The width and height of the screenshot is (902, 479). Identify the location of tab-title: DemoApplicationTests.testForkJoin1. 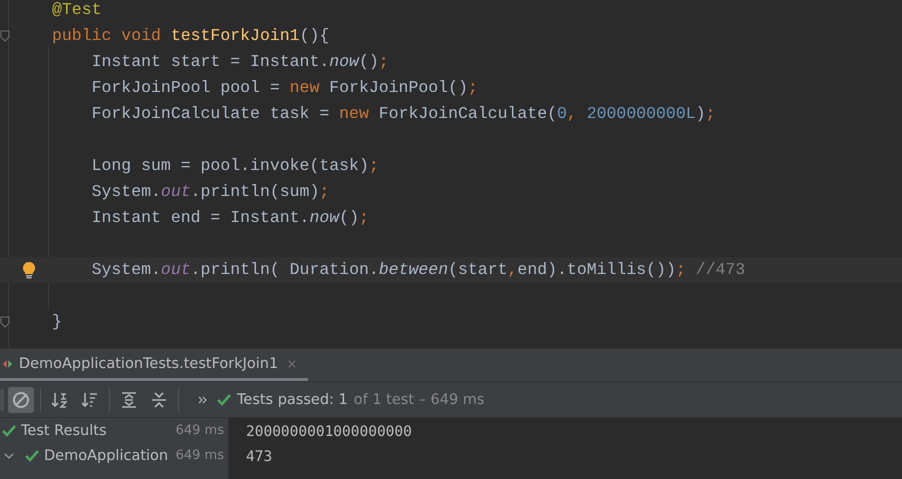
(148, 364).